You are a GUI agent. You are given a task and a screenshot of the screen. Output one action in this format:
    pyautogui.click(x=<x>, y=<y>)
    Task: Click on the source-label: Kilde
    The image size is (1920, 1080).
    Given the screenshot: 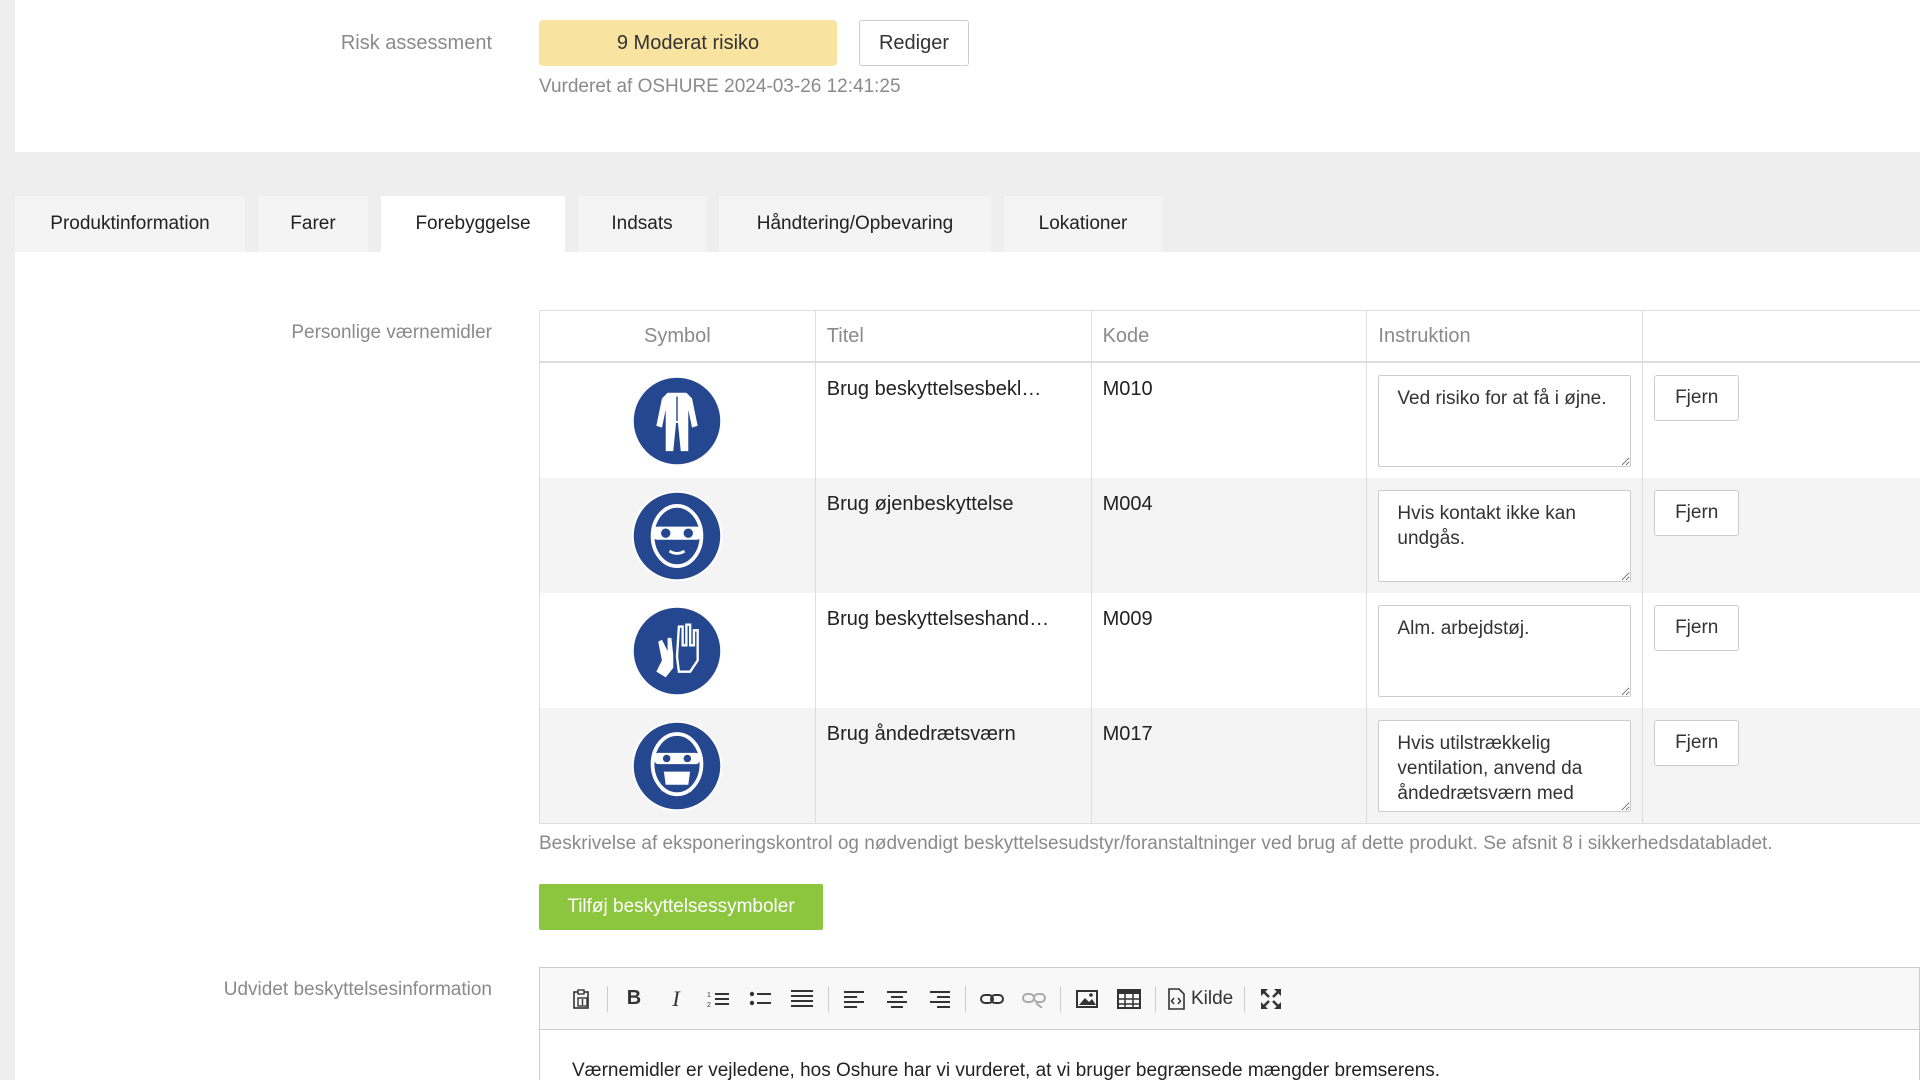 What is the action you would take?
    pyautogui.click(x=1212, y=998)
    